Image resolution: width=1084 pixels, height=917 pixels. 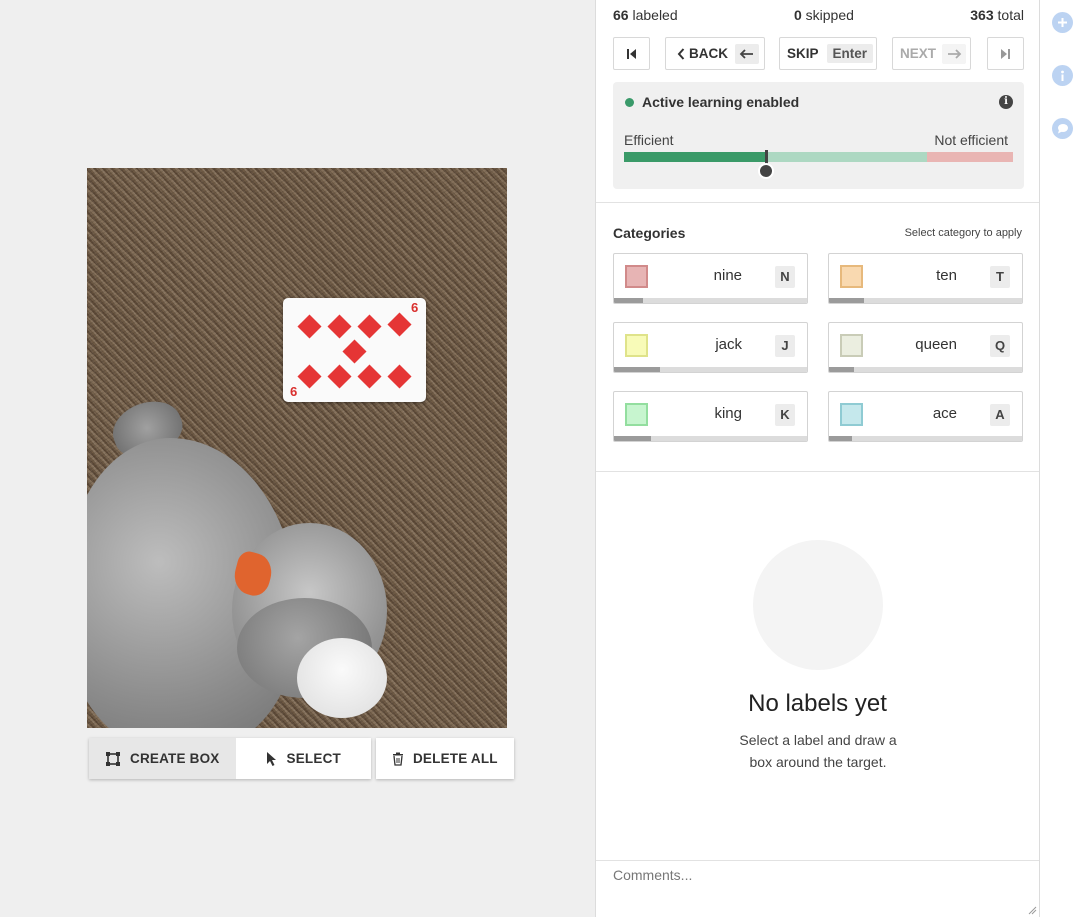 What do you see at coordinates (918, 53) in the screenshot?
I see `next-label: NEXT` at bounding box center [918, 53].